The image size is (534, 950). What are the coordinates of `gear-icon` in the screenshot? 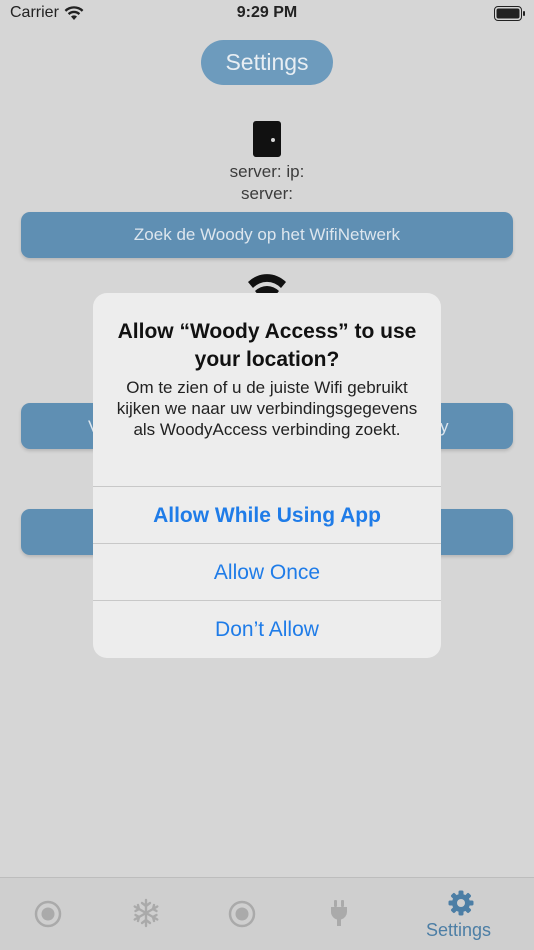 It's located at (461, 903).